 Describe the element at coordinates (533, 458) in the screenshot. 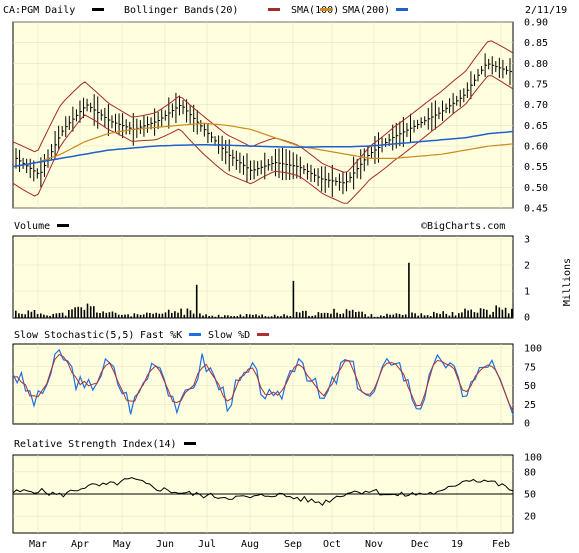

I see `y-tick-label: 100` at that location.